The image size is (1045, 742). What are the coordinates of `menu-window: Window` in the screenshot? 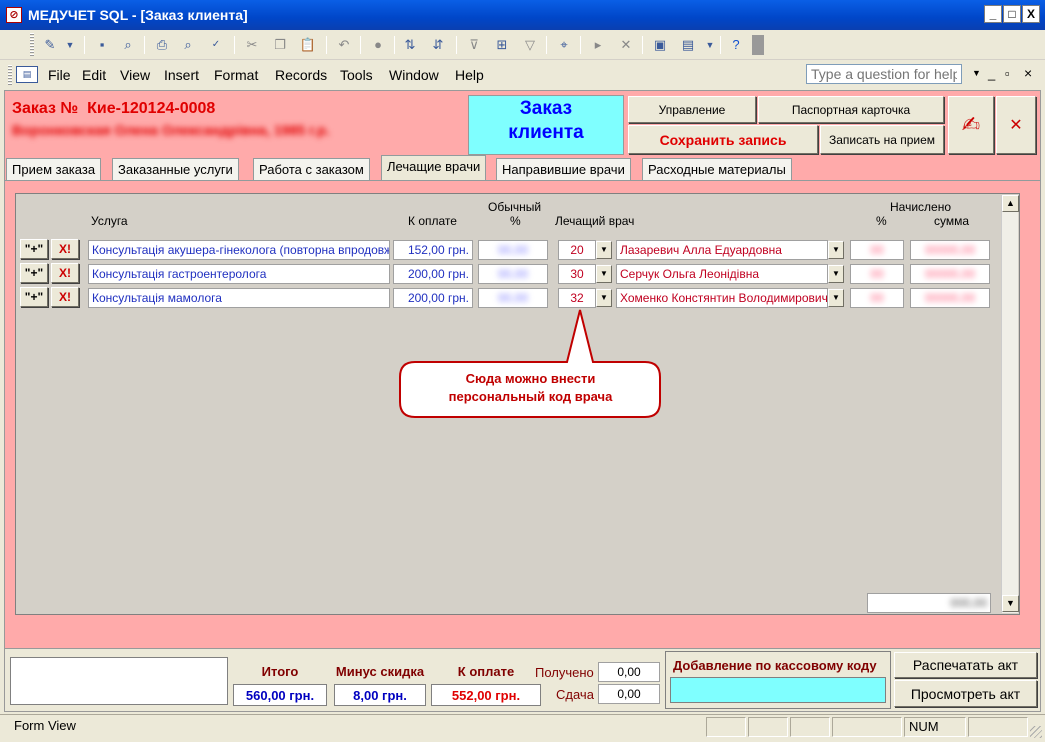 It's located at (414, 75).